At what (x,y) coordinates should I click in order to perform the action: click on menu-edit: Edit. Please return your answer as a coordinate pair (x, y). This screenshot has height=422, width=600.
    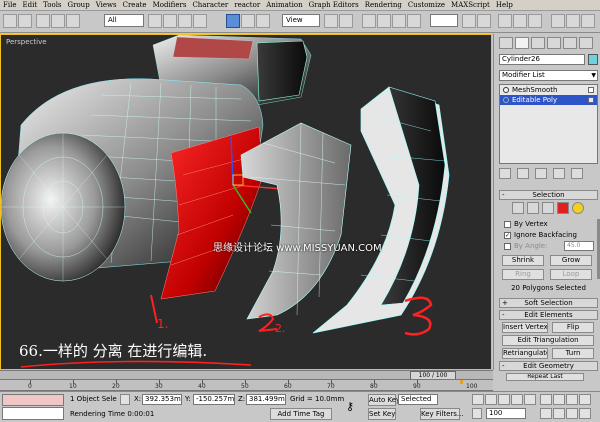
    Looking at the image, I should click on (29, 5).